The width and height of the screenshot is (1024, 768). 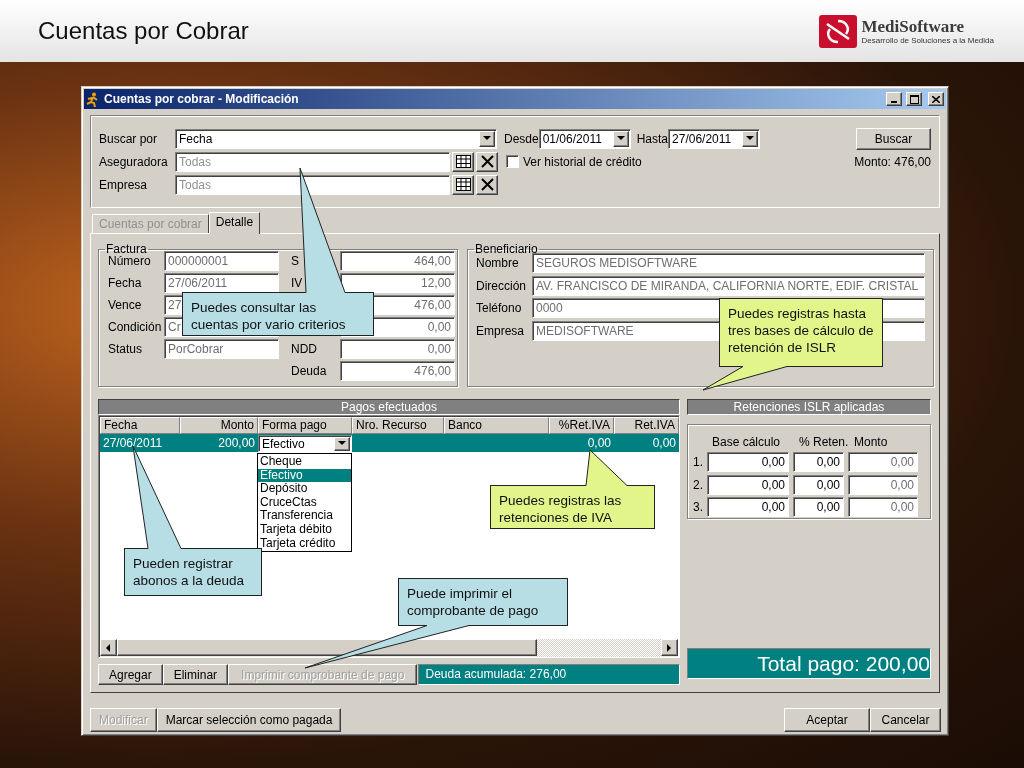 I want to click on field-label: Fecha, so click(x=125, y=283).